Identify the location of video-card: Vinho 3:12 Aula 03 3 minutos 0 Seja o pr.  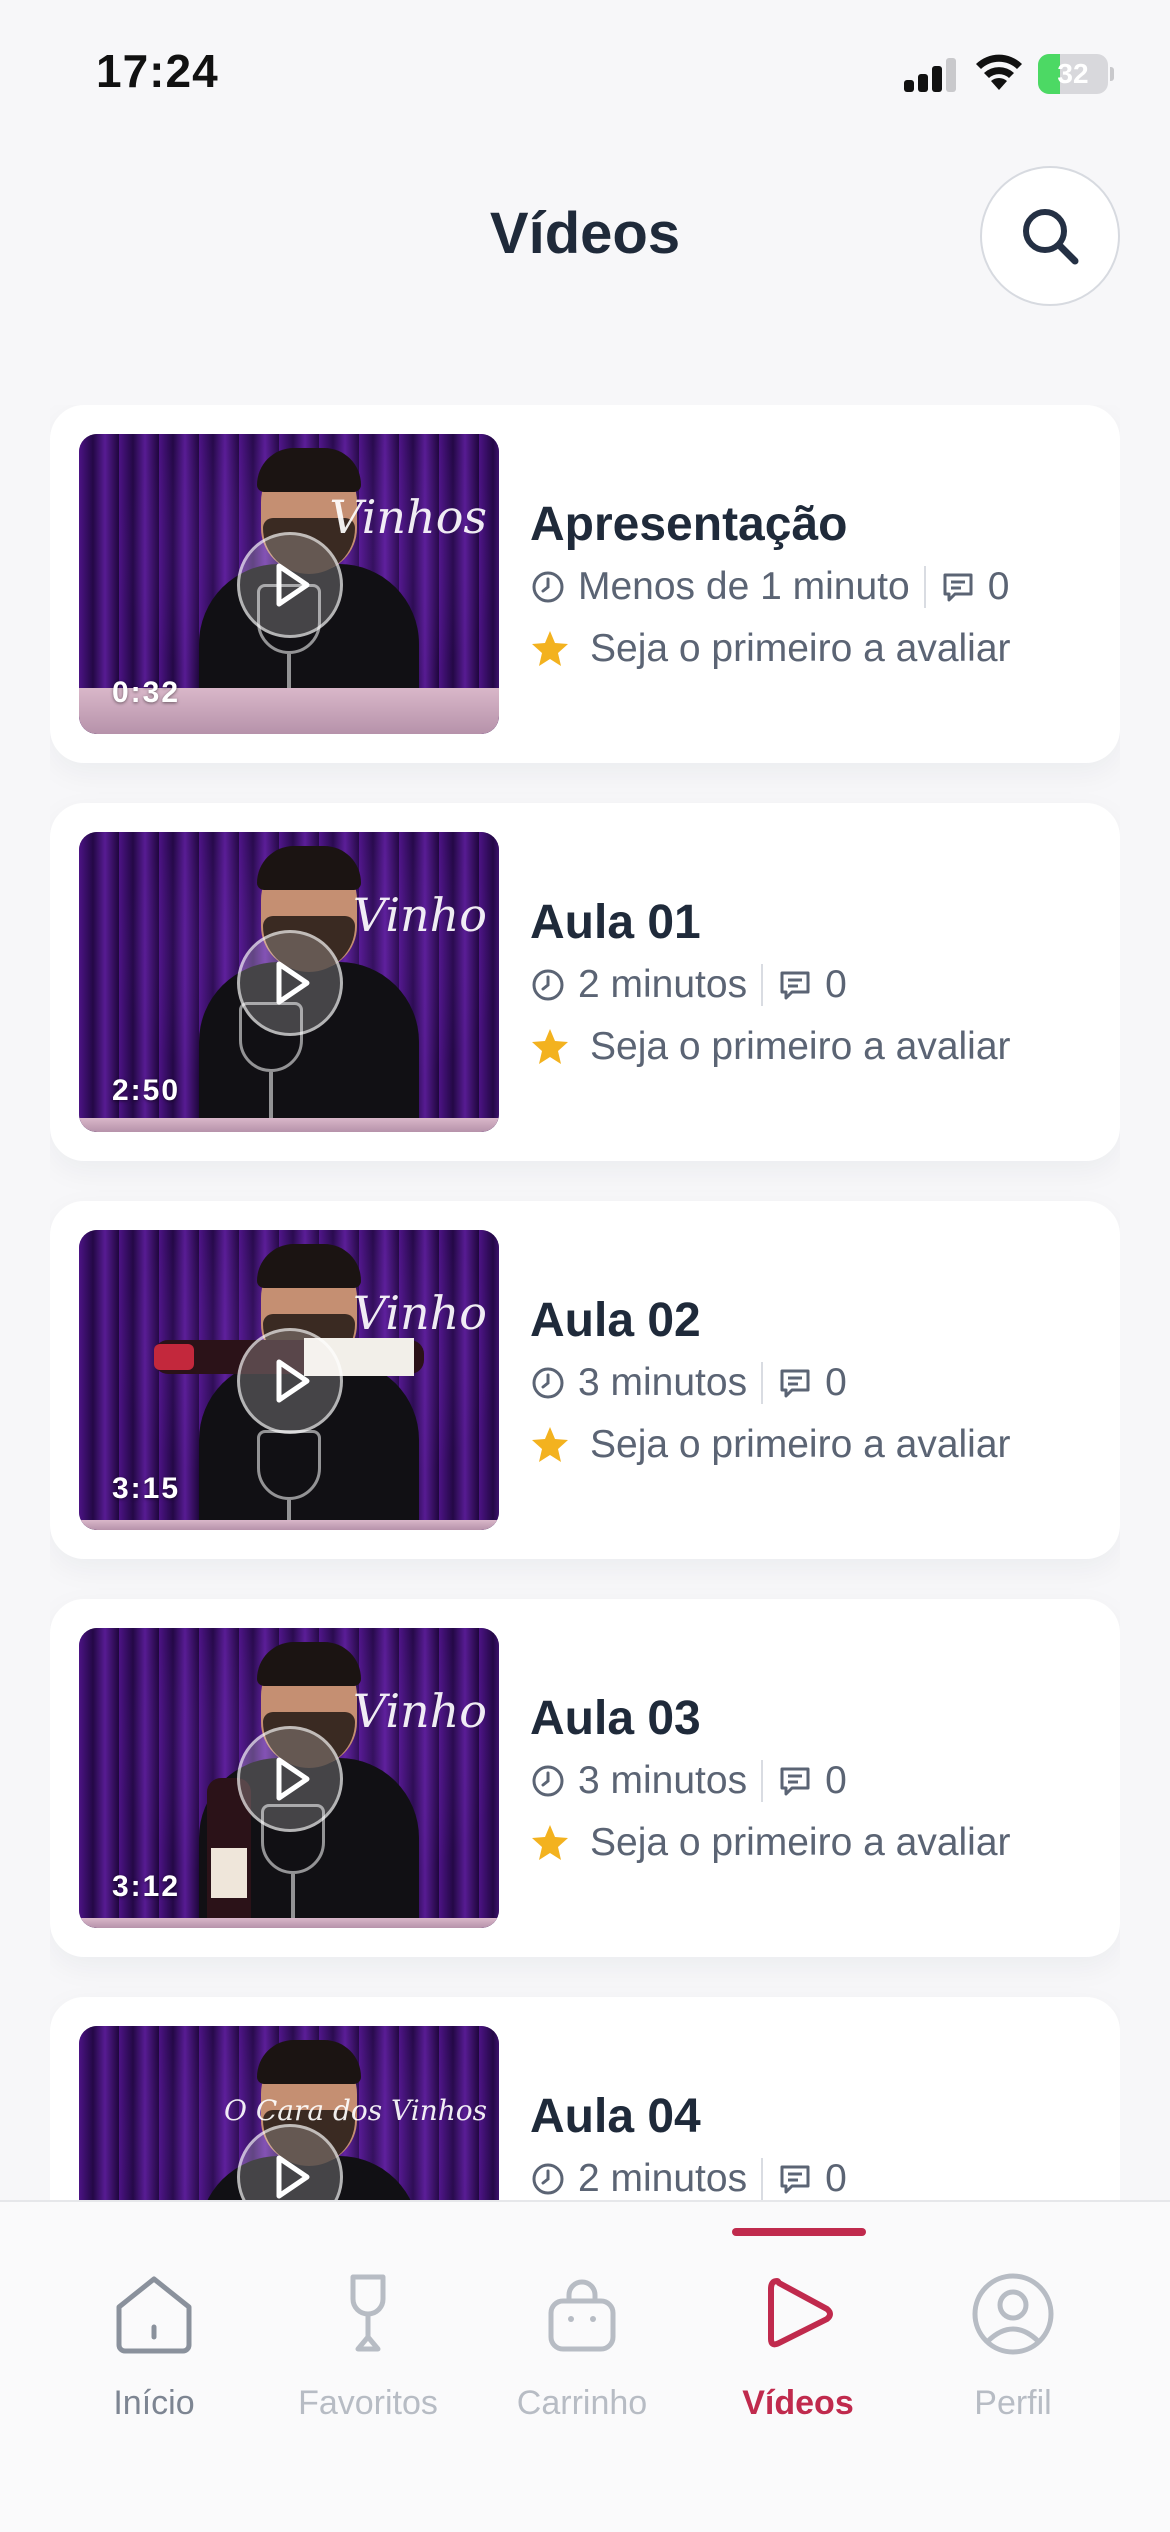
(585, 1778).